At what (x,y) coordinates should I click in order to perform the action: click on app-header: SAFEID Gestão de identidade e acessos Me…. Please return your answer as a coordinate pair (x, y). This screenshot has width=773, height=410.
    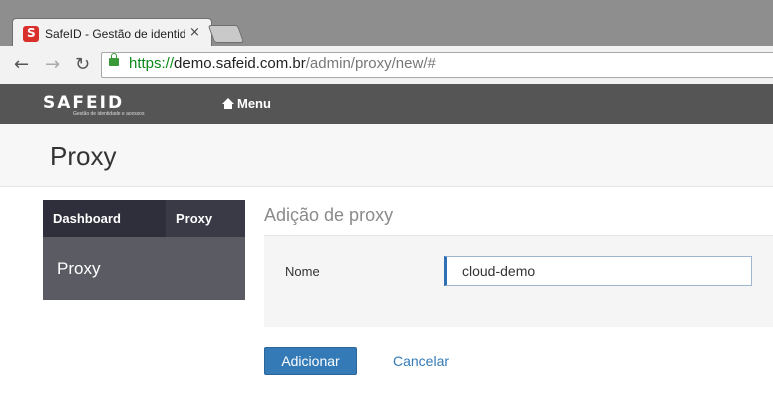
    Looking at the image, I should click on (386, 104).